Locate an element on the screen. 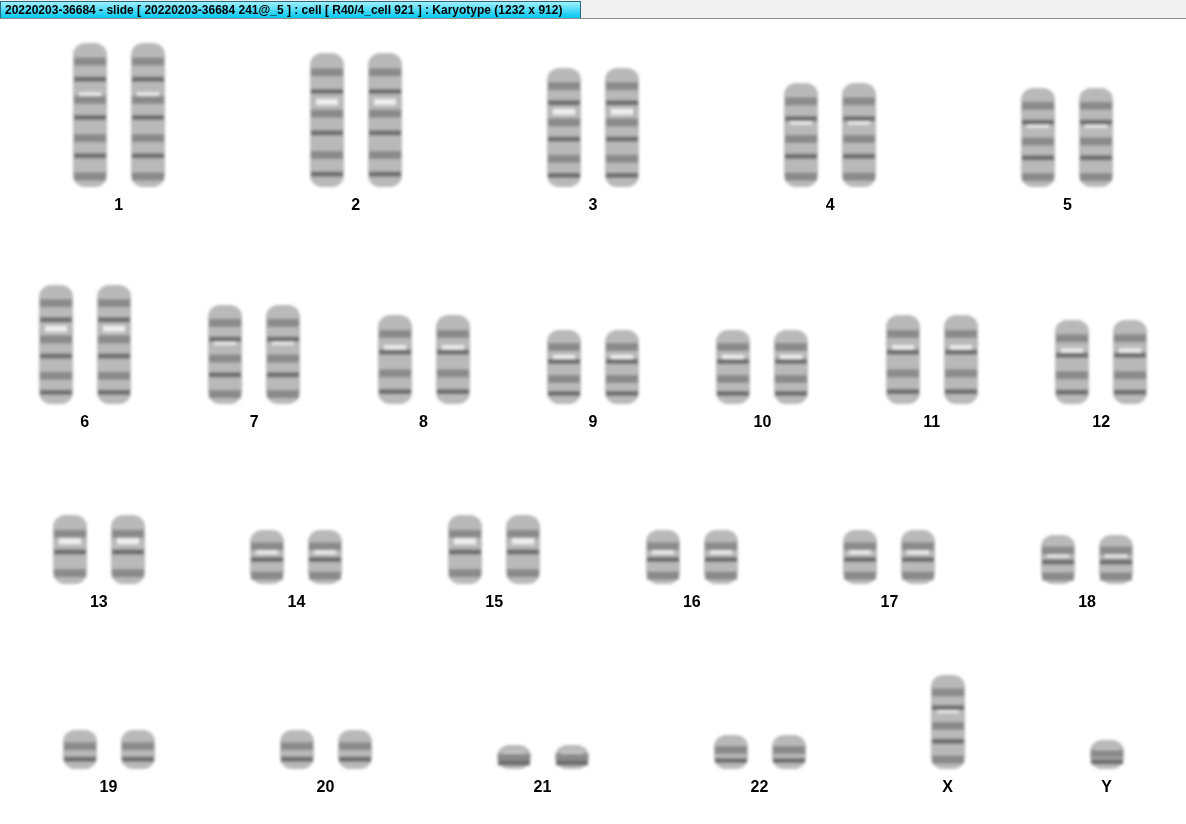 The height and width of the screenshot is (824, 1186). chromosome-number: 9 is located at coordinates (593, 422).